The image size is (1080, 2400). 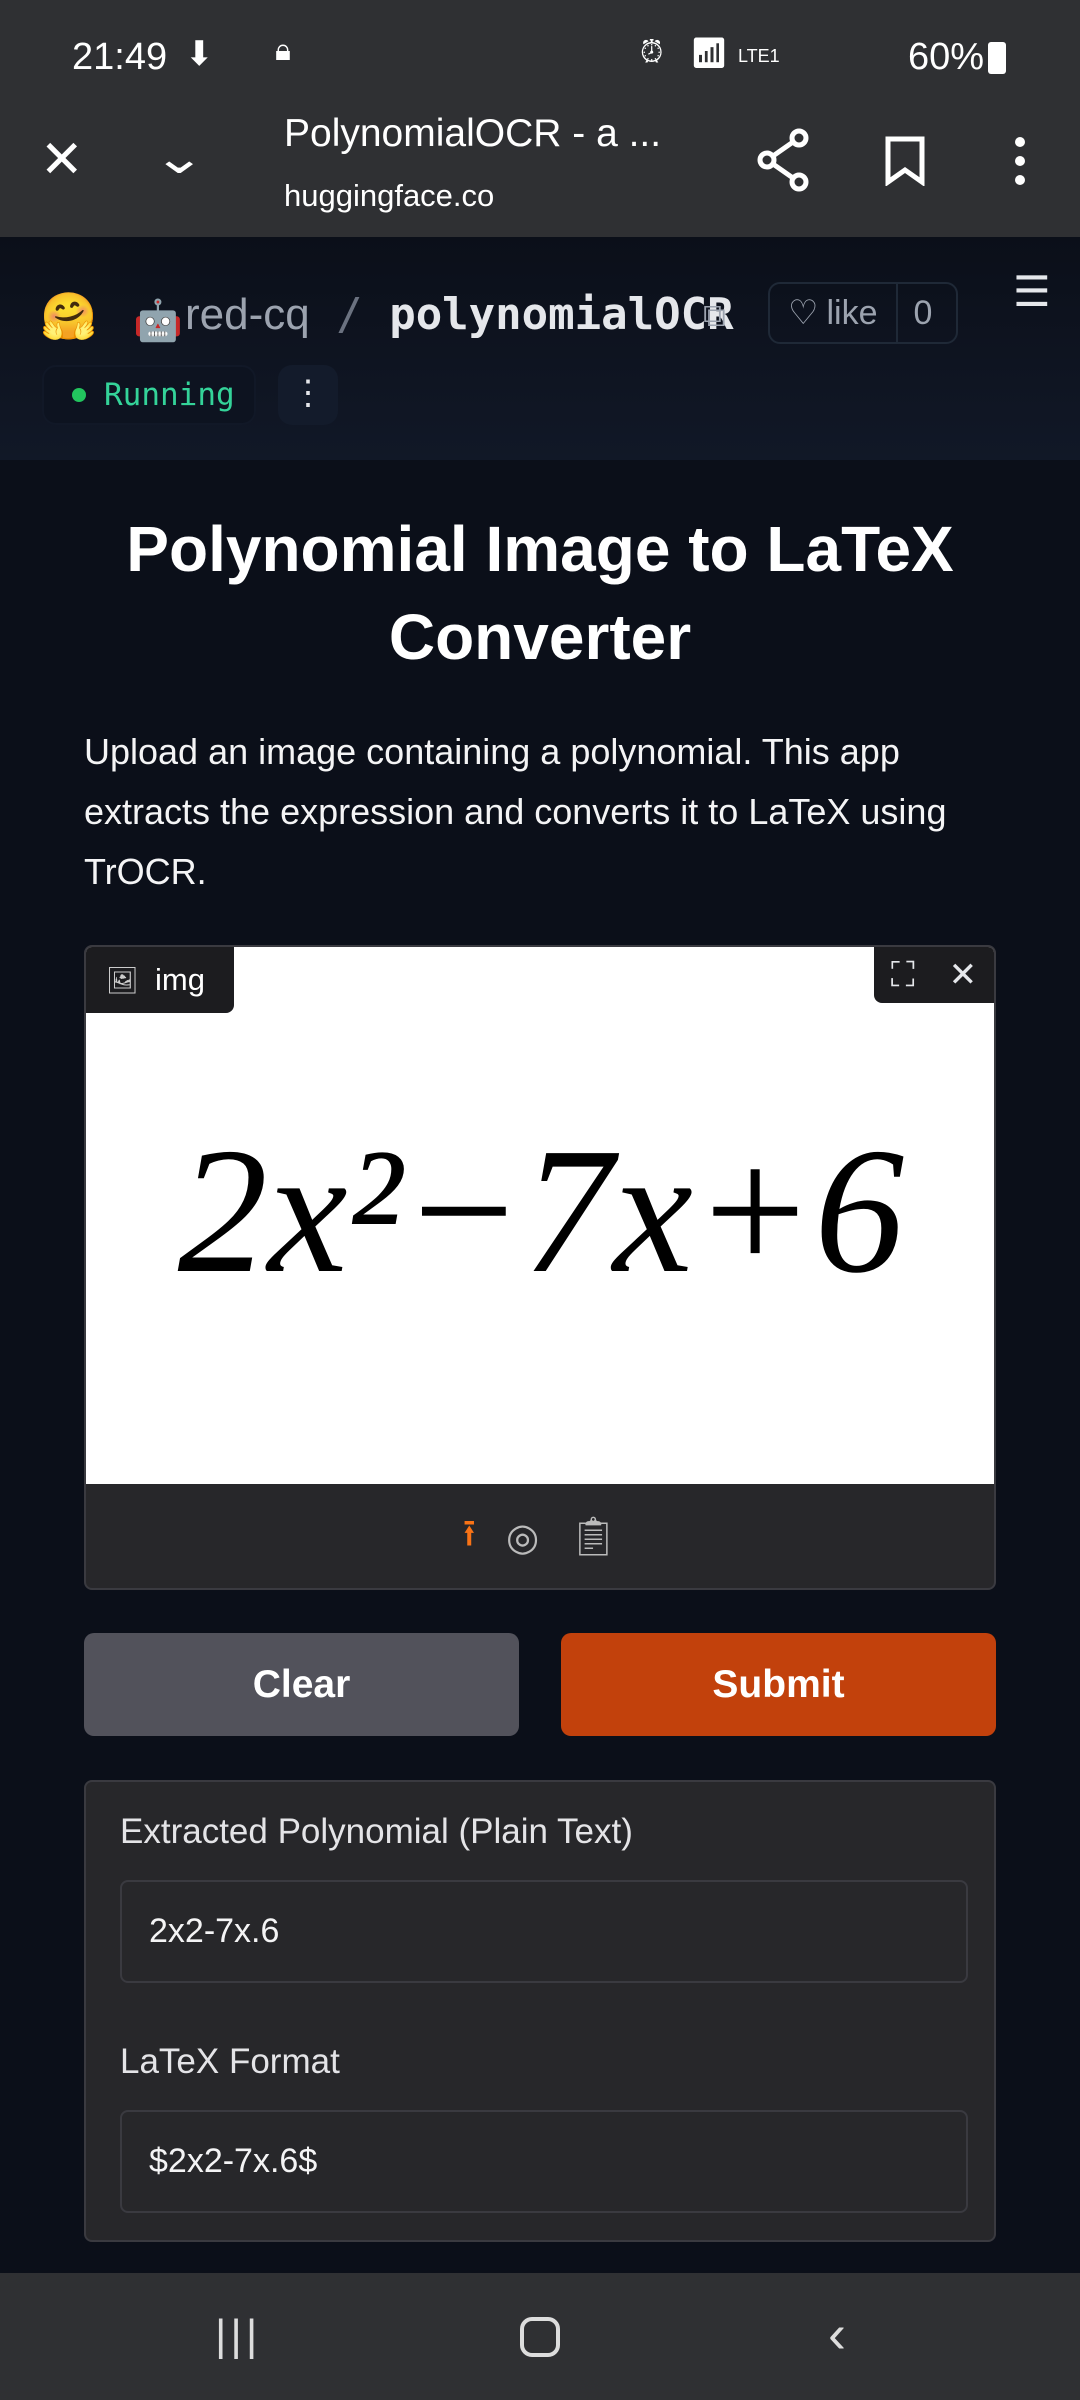 What do you see at coordinates (544, 1931) in the screenshot?
I see `plain-text-output: 2x2-7x.6` at bounding box center [544, 1931].